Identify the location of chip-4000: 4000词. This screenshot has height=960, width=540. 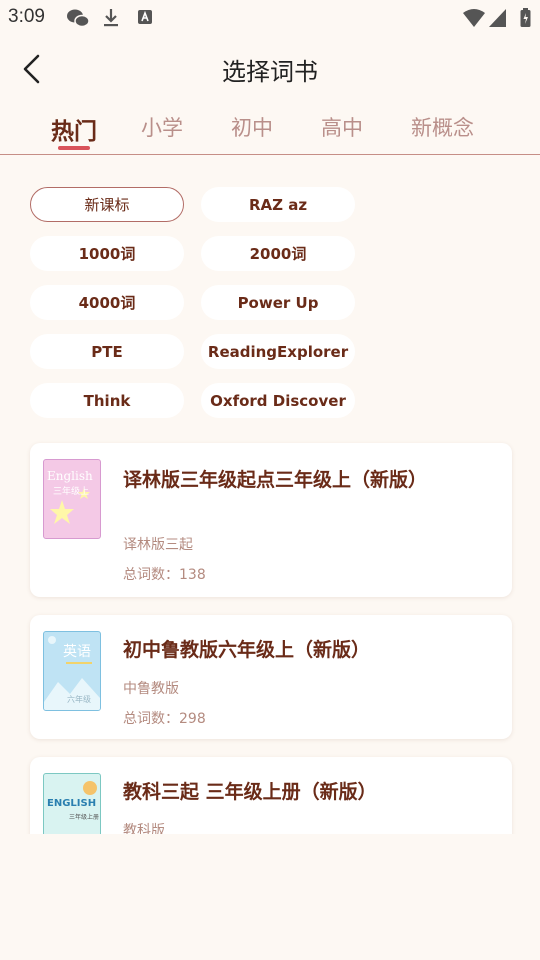
(107, 302).